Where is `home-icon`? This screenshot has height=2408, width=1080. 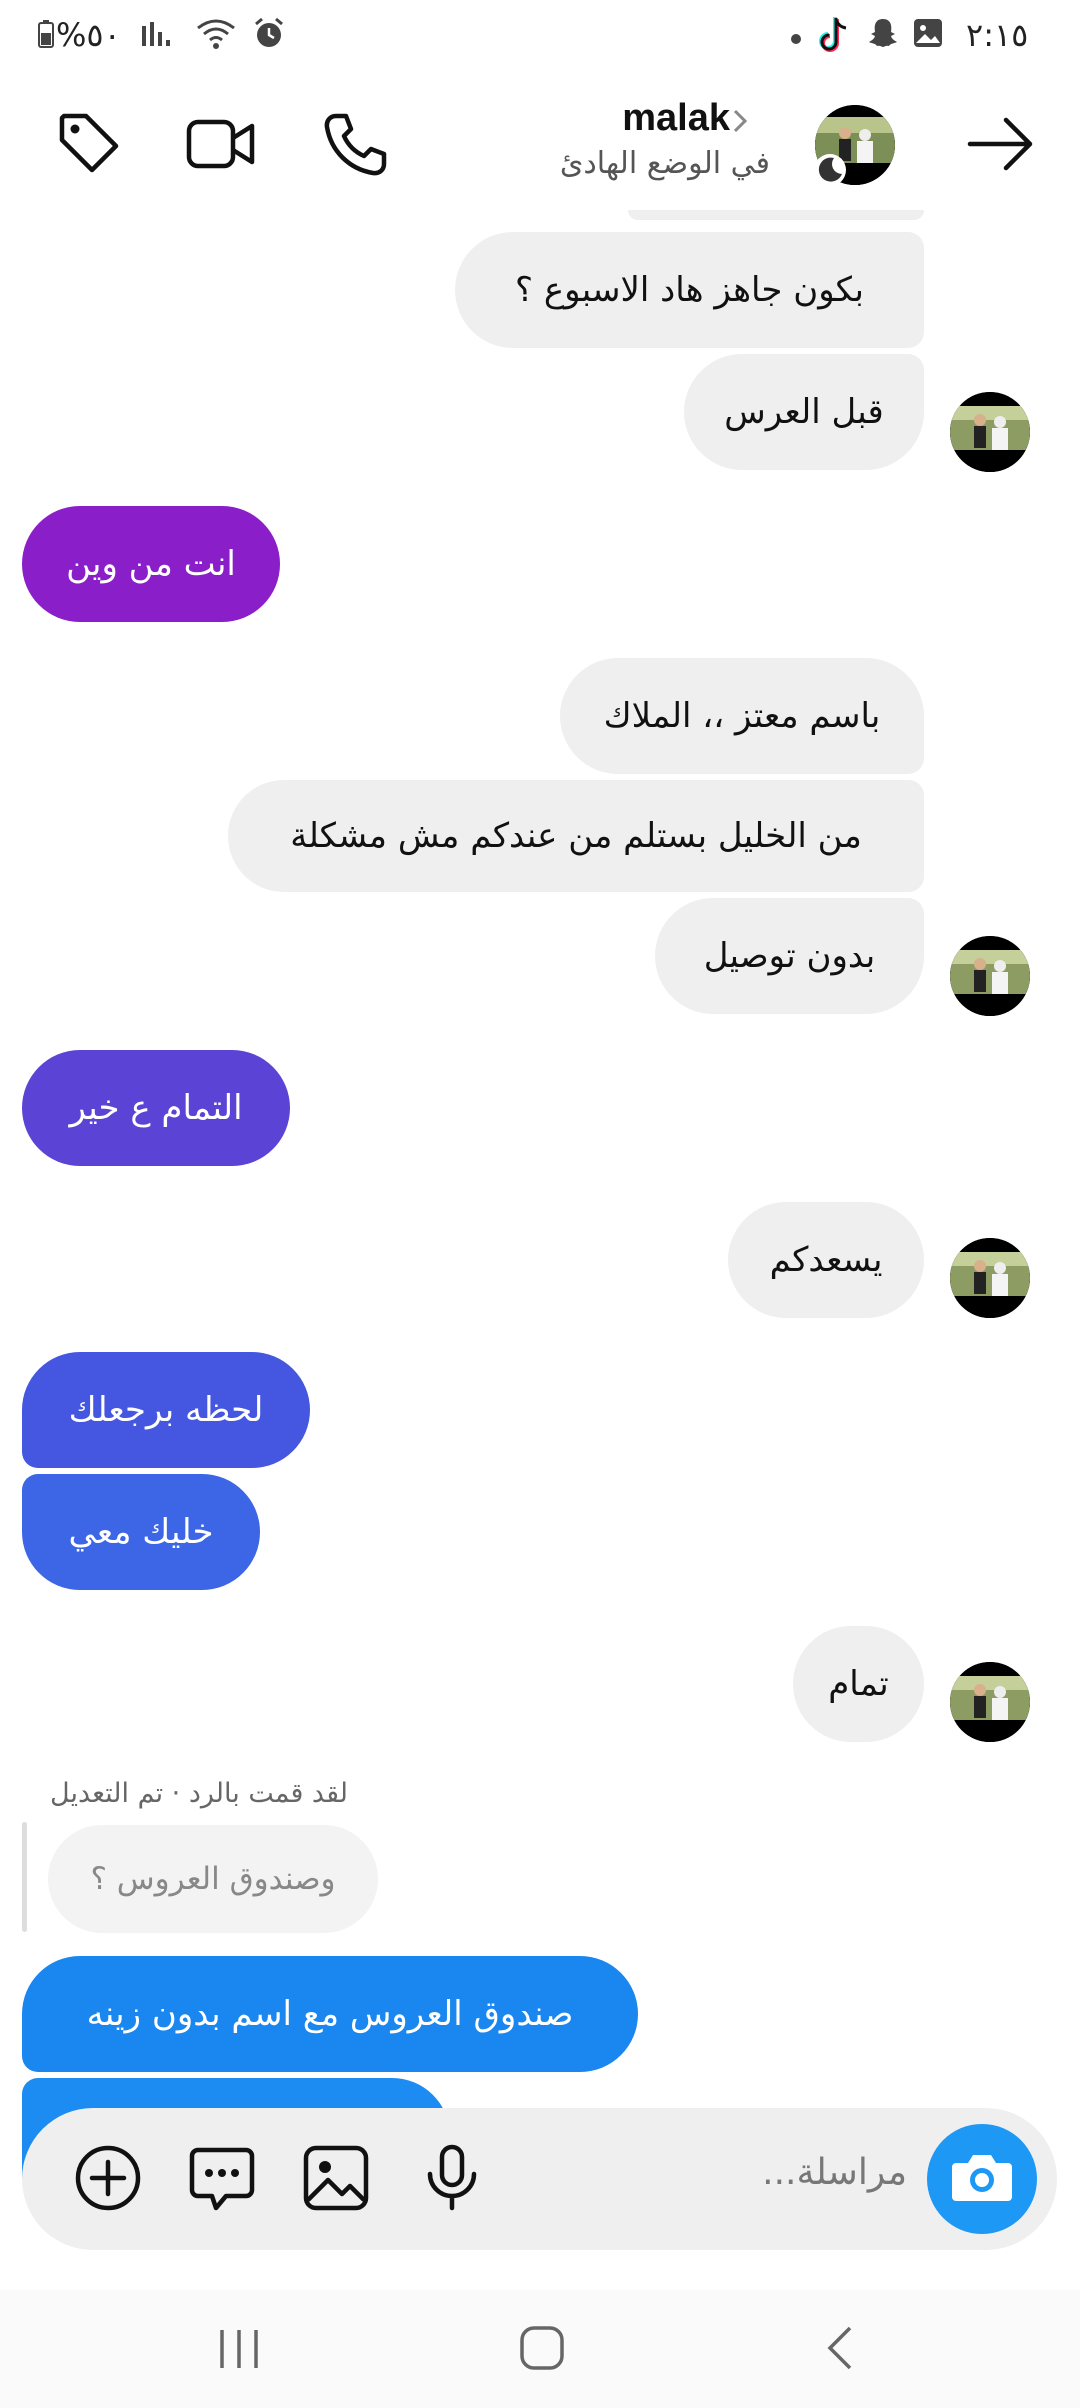
home-icon is located at coordinates (542, 2350).